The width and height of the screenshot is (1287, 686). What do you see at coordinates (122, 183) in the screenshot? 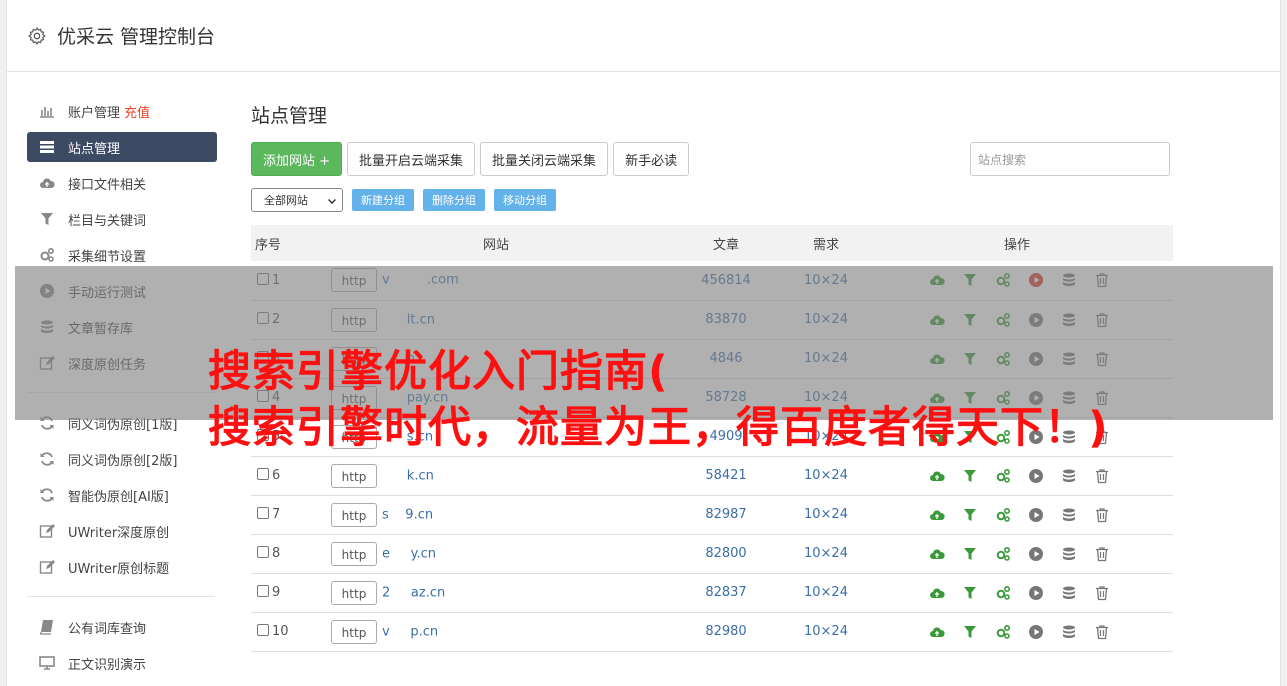
I see `sidebar-item-a-2: 接口文件相关` at bounding box center [122, 183].